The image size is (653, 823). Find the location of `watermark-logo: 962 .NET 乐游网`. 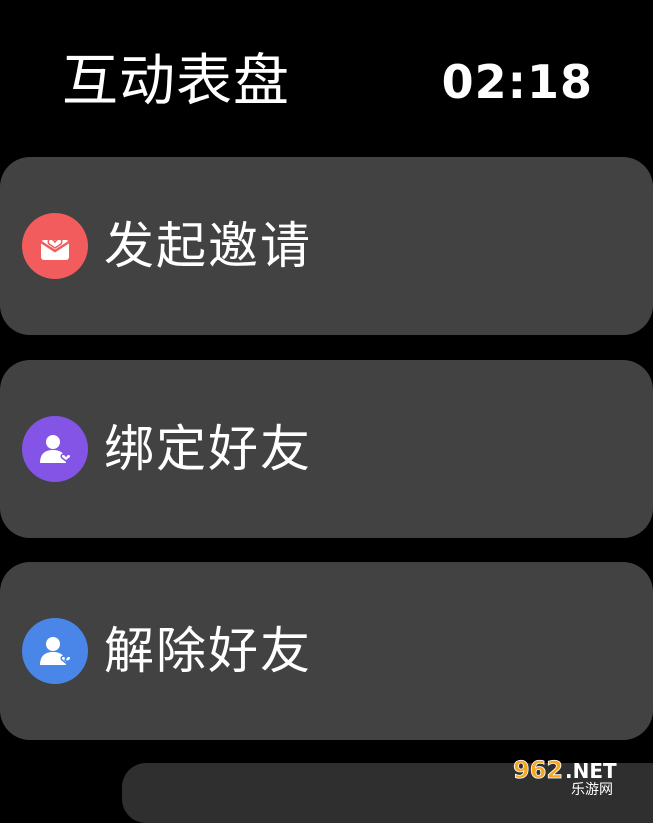

watermark-logo: 962 .NET 乐游网 is located at coordinates (579, 775).